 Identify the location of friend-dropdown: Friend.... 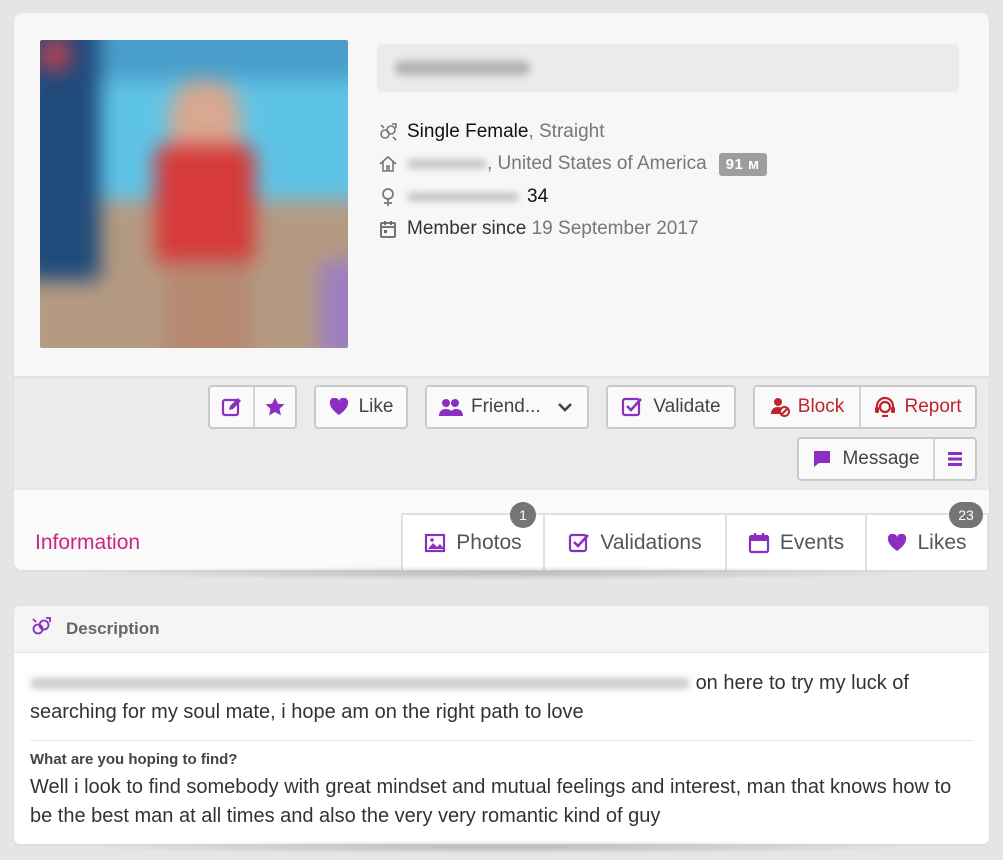
(507, 407).